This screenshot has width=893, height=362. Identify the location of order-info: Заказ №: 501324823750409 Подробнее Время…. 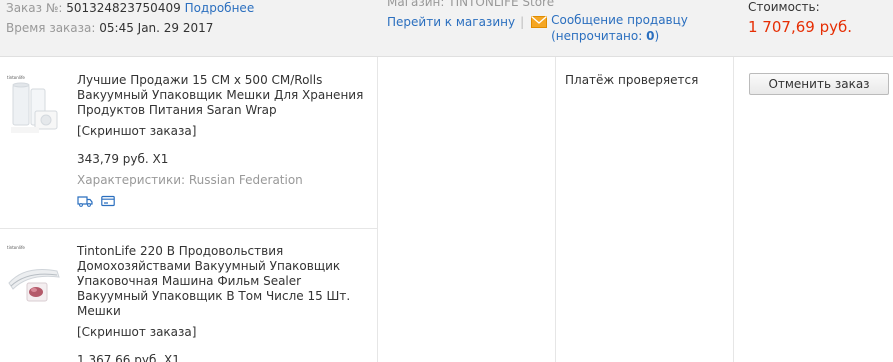
(130, 19).